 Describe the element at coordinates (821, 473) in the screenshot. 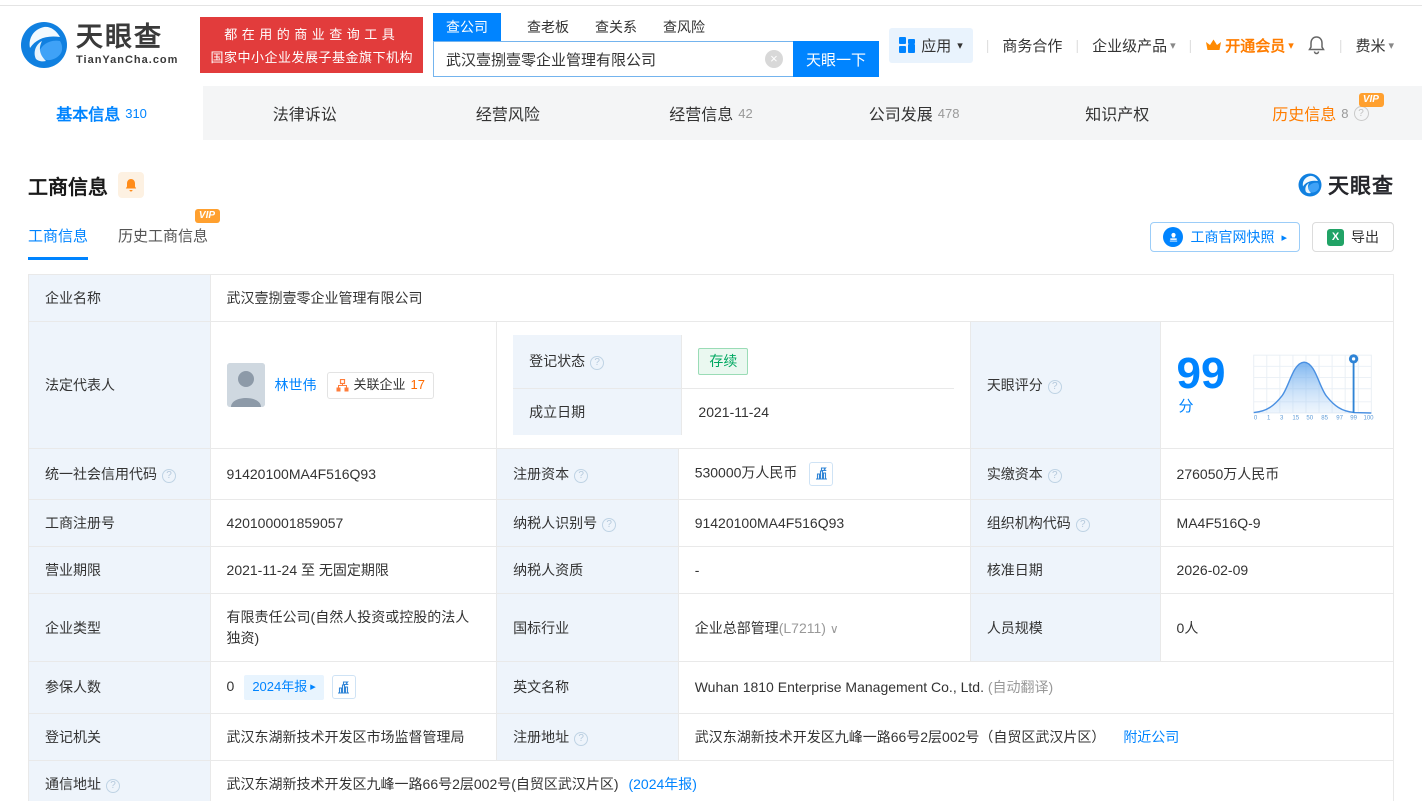

I see `capital-history-chart-button` at that location.